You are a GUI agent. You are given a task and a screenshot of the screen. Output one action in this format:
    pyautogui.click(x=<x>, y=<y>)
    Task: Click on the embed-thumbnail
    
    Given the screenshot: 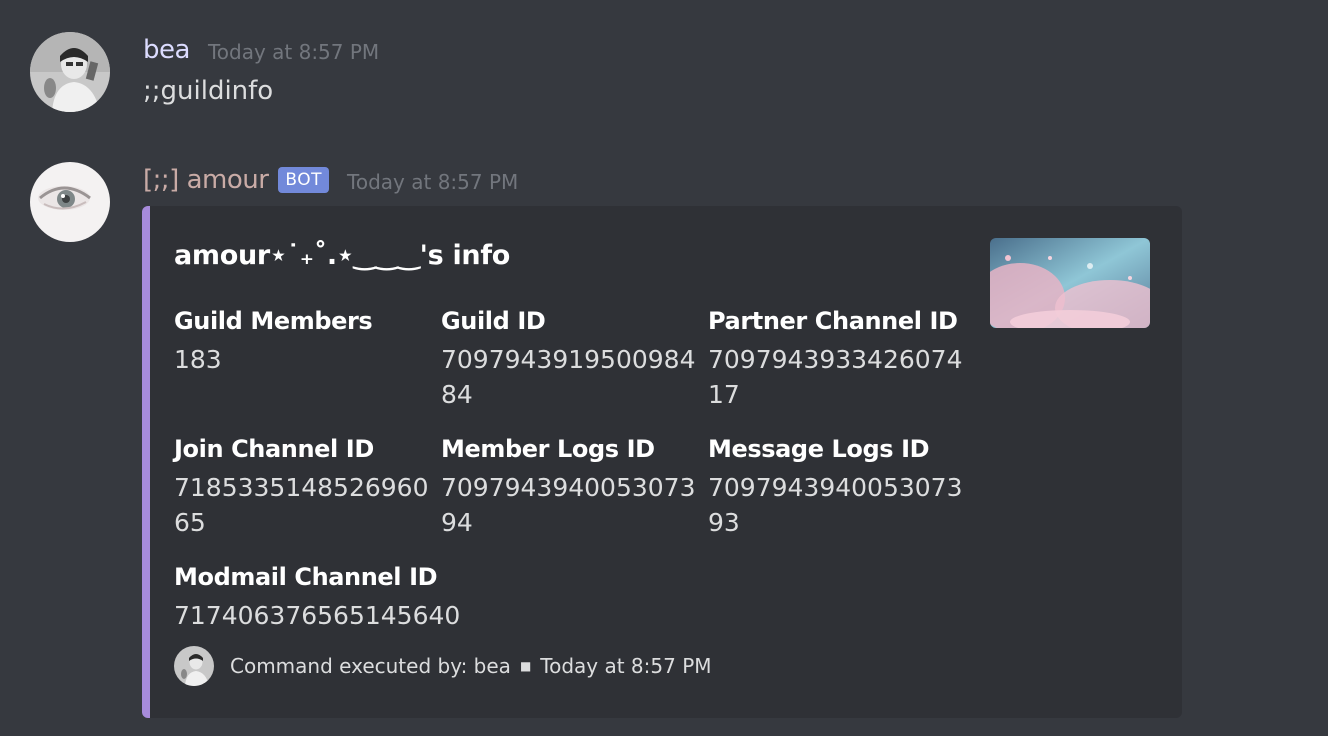 What is the action you would take?
    pyautogui.click(x=1070, y=283)
    